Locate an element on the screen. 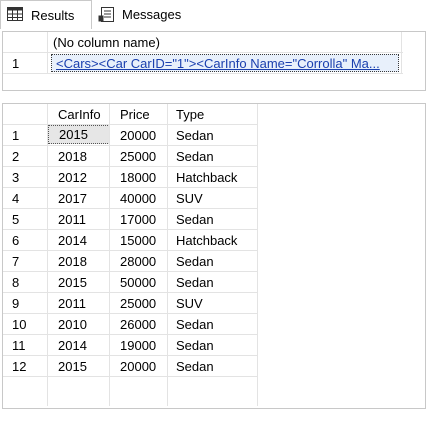  messages-icon is located at coordinates (107, 14).